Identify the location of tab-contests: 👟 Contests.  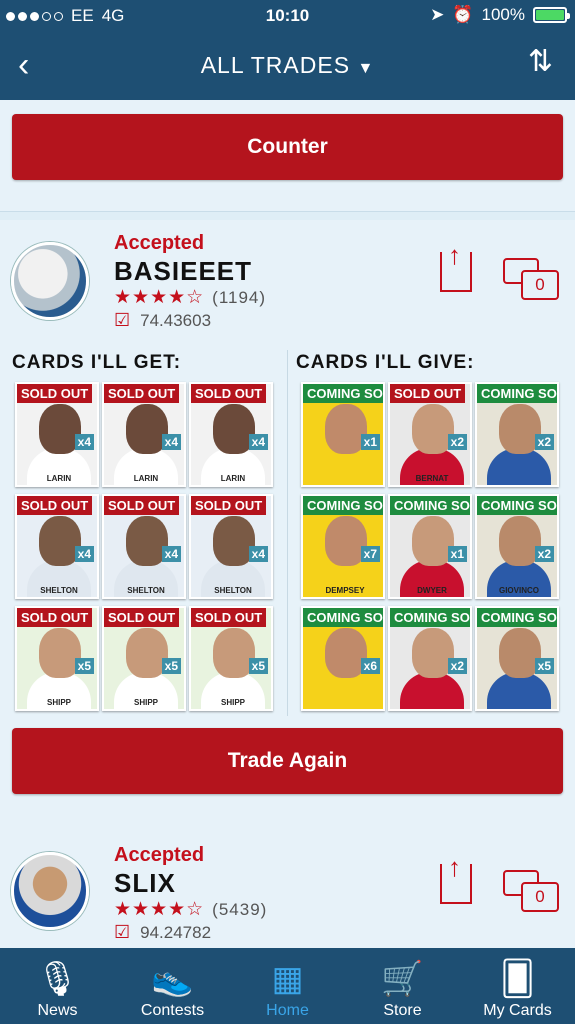
(172, 986).